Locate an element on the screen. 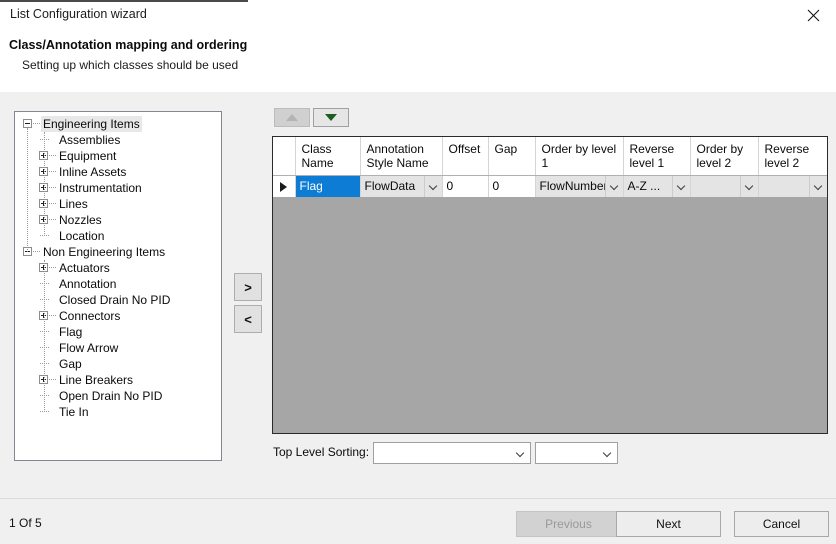 The width and height of the screenshot is (836, 544). row-selector-triangle-icon is located at coordinates (284, 186).